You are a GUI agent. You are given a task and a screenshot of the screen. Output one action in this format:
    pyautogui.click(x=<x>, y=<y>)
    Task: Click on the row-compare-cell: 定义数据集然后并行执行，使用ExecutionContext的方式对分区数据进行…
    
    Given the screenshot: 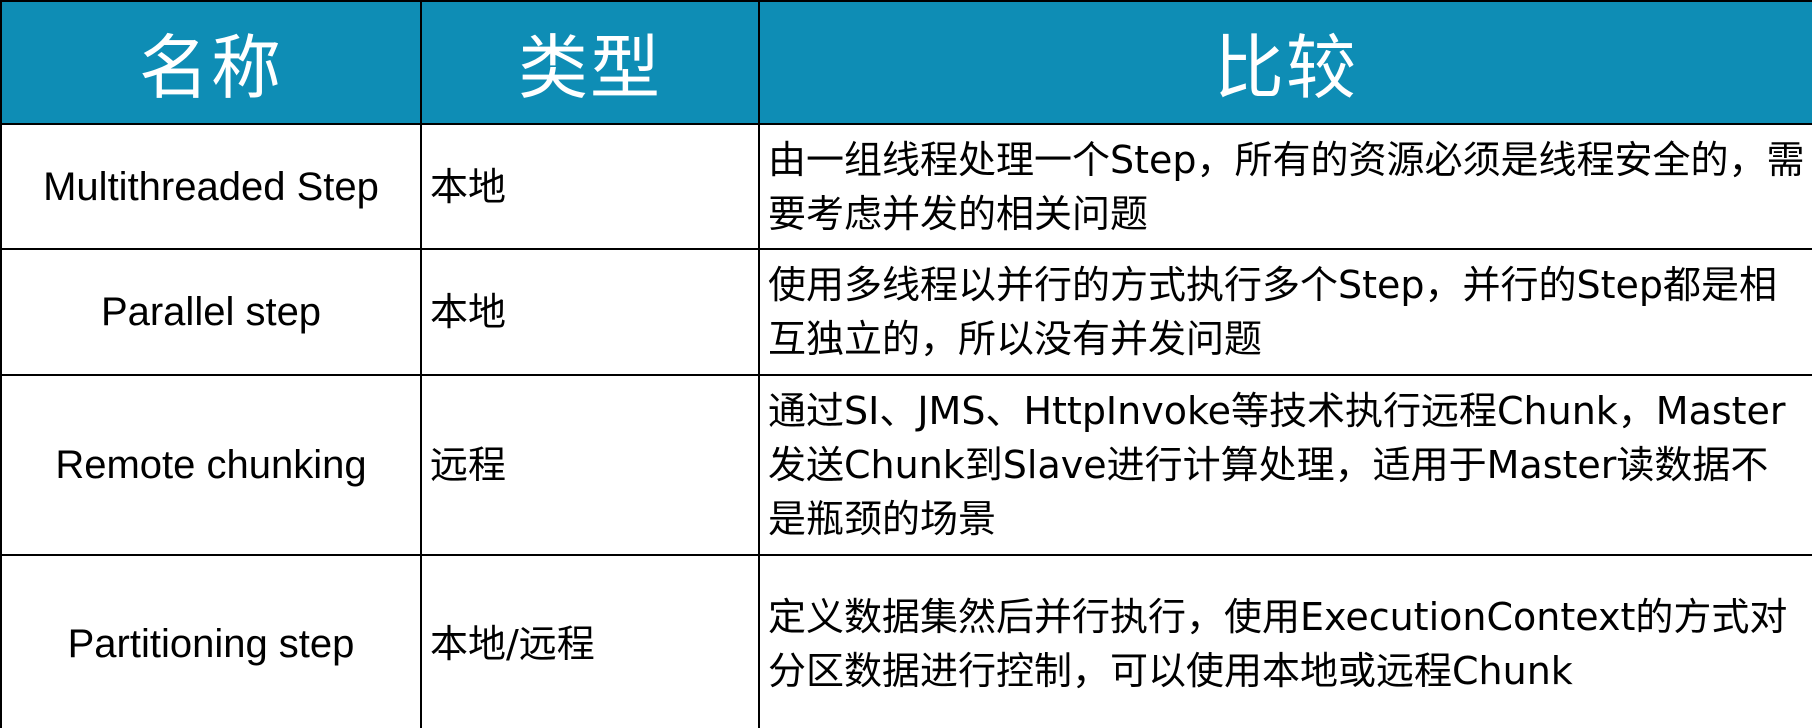 What is the action you would take?
    pyautogui.click(x=1285, y=641)
    